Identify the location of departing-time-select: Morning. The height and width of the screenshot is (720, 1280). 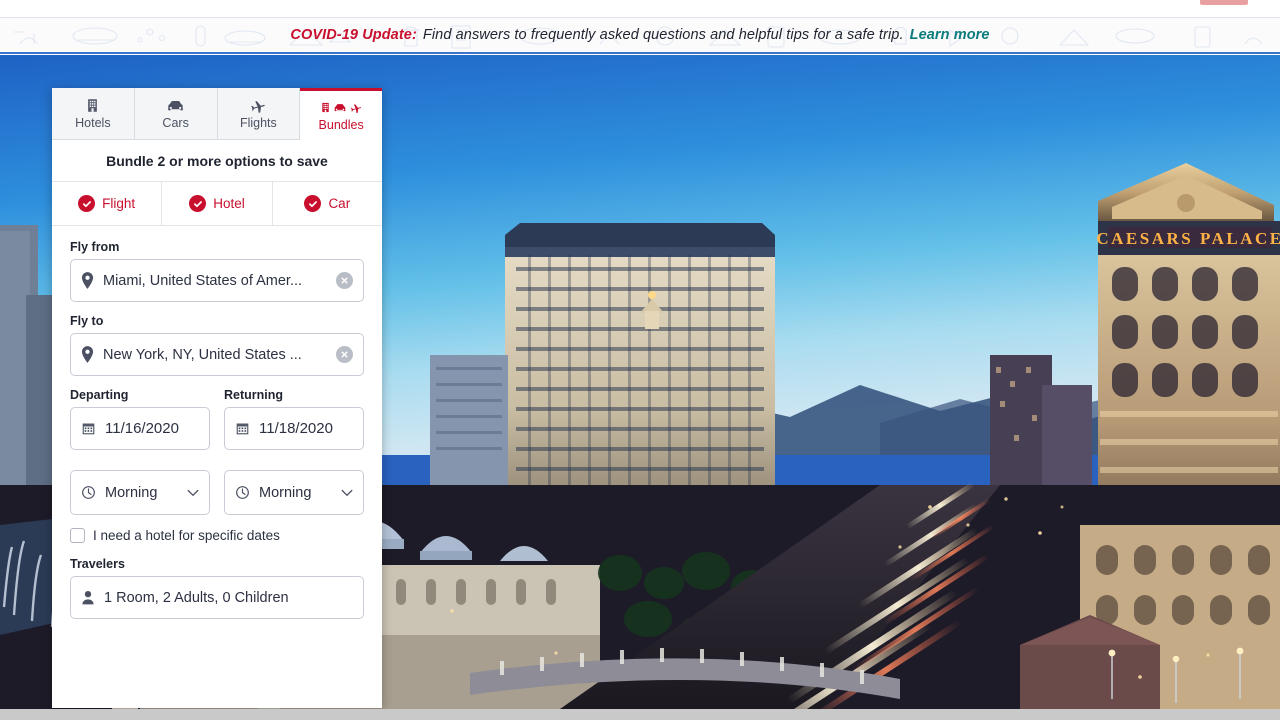
(140, 492).